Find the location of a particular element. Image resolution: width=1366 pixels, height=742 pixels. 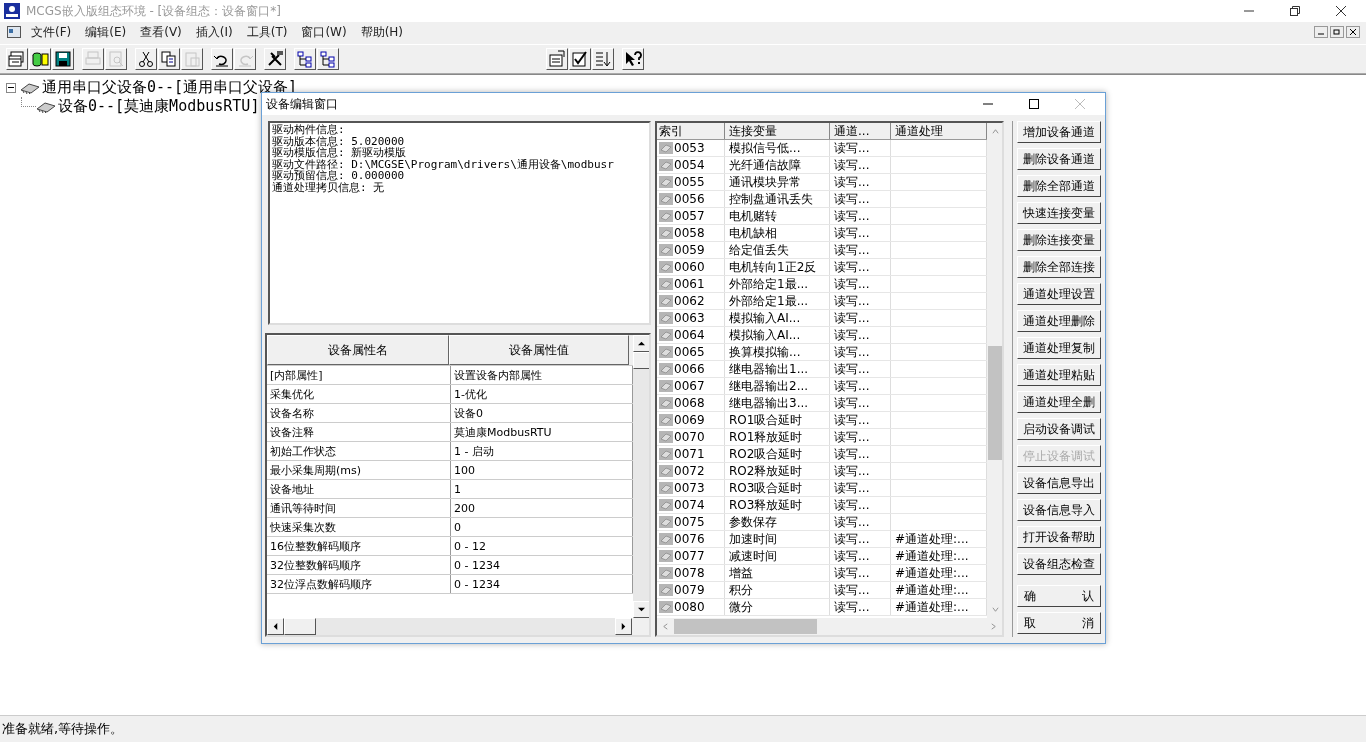

check-icon is located at coordinates (580, 59).